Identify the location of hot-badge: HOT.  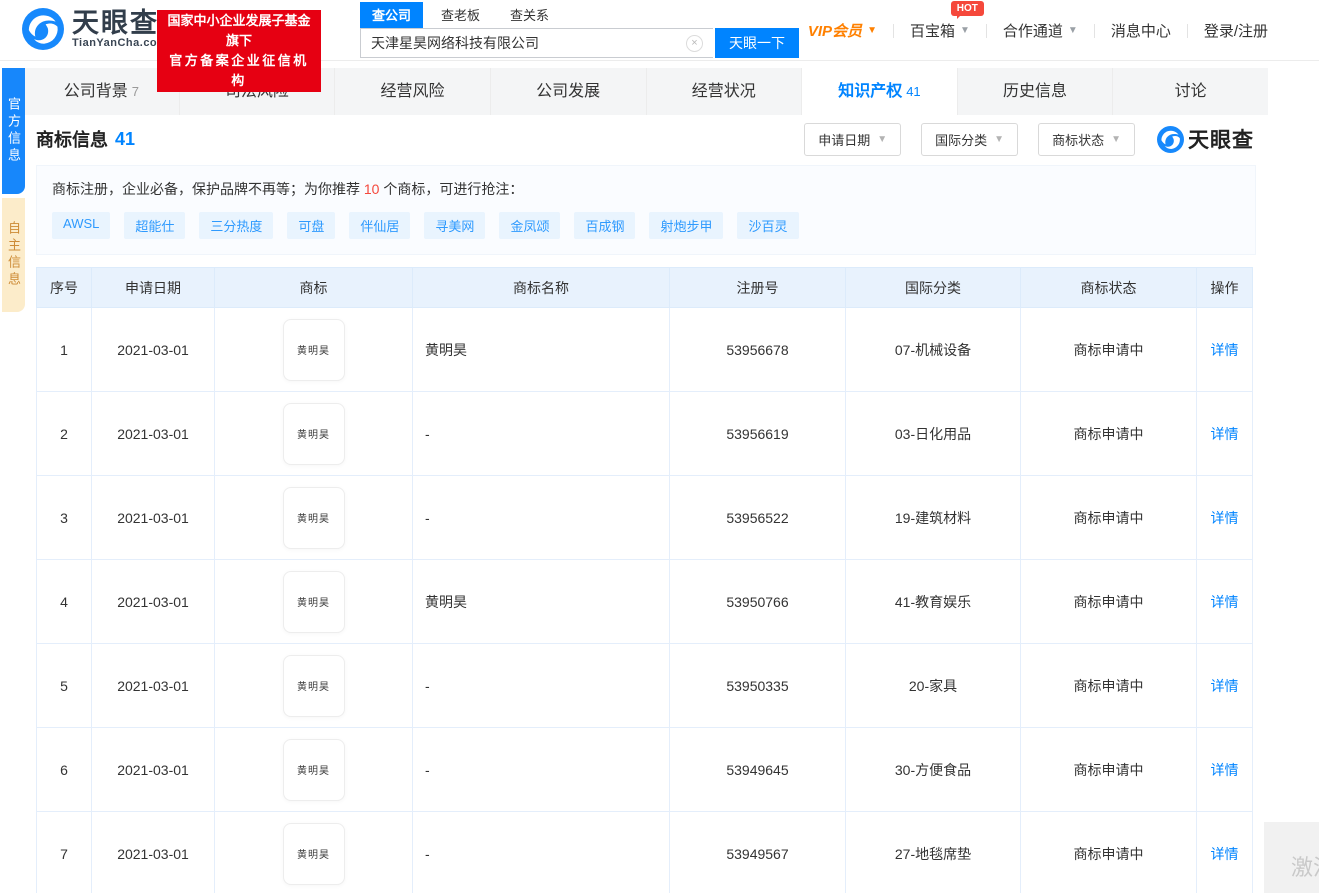
(967, 10).